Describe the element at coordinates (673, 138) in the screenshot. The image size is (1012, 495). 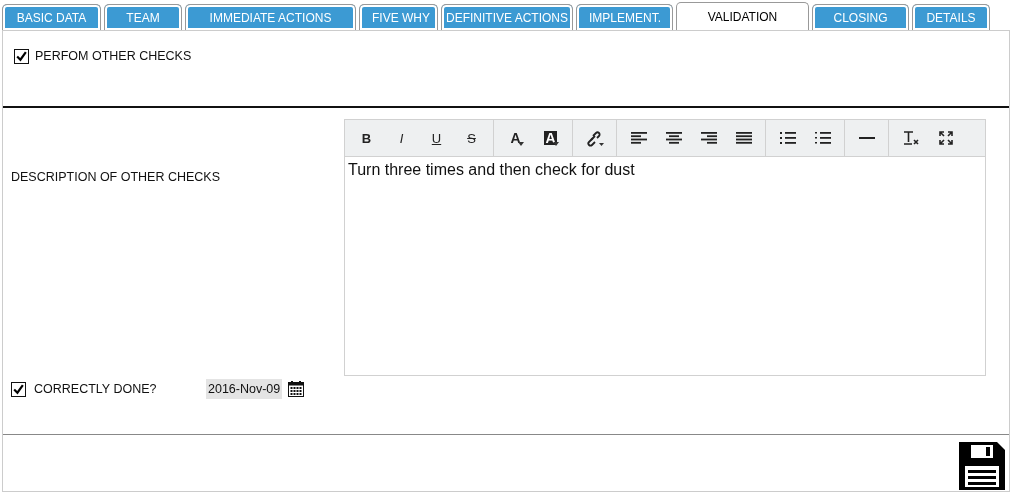
I see `align-center-icon` at that location.